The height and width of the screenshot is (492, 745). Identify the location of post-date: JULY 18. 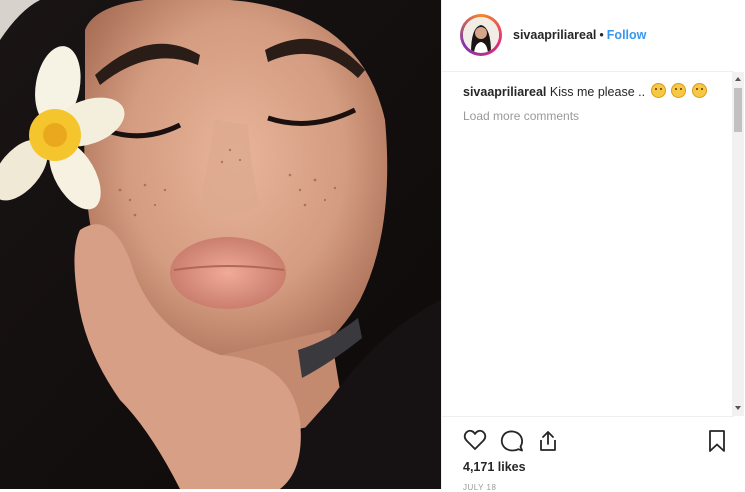
(480, 487).